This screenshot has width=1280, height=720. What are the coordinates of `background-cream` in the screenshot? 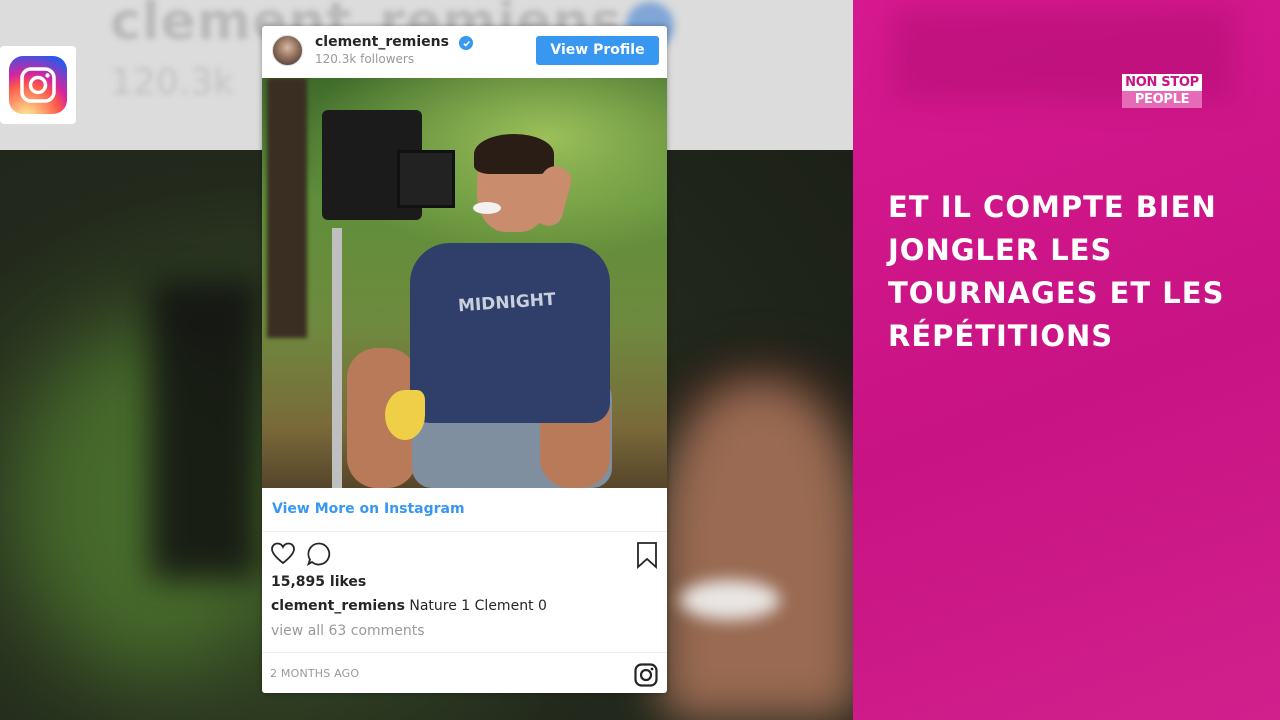 It's located at (730, 600).